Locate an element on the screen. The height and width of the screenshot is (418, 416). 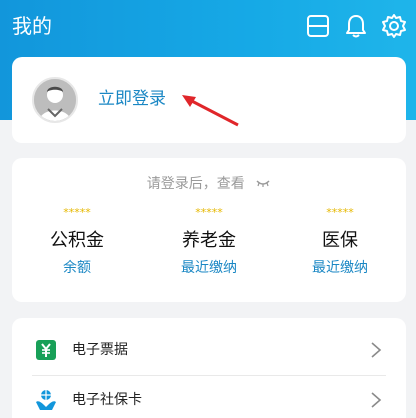
login-link: 立即登录 is located at coordinates (132, 99).